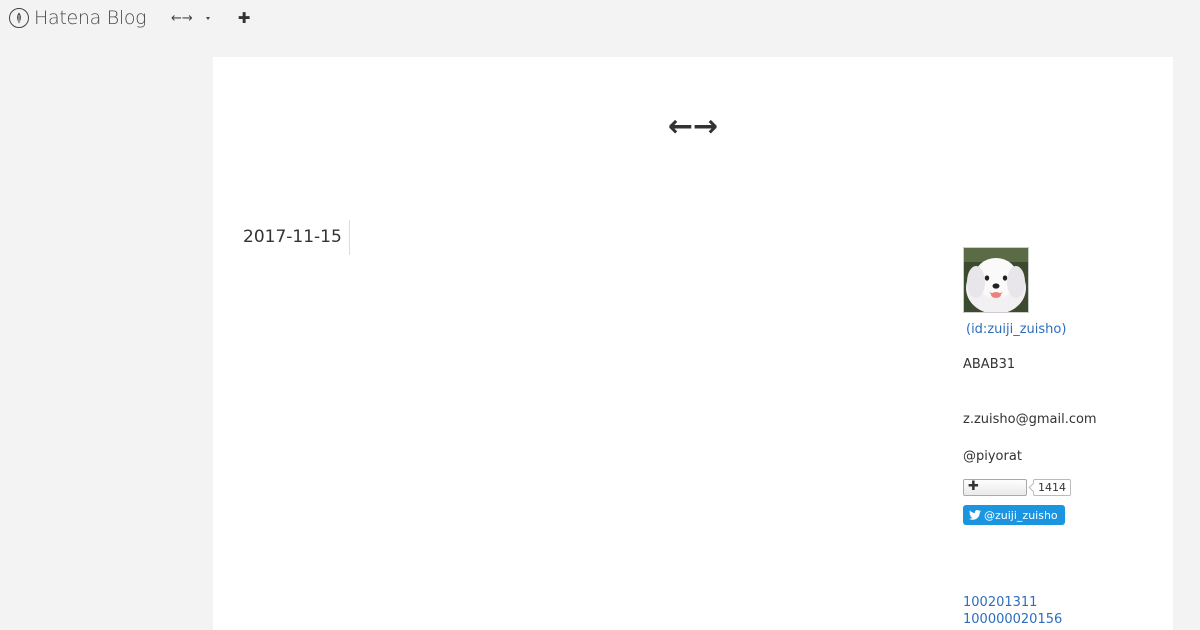 Image resolution: width=1200 pixels, height=630 pixels. What do you see at coordinates (1058, 602) in the screenshot?
I see `sidebar-link: 100201311` at bounding box center [1058, 602].